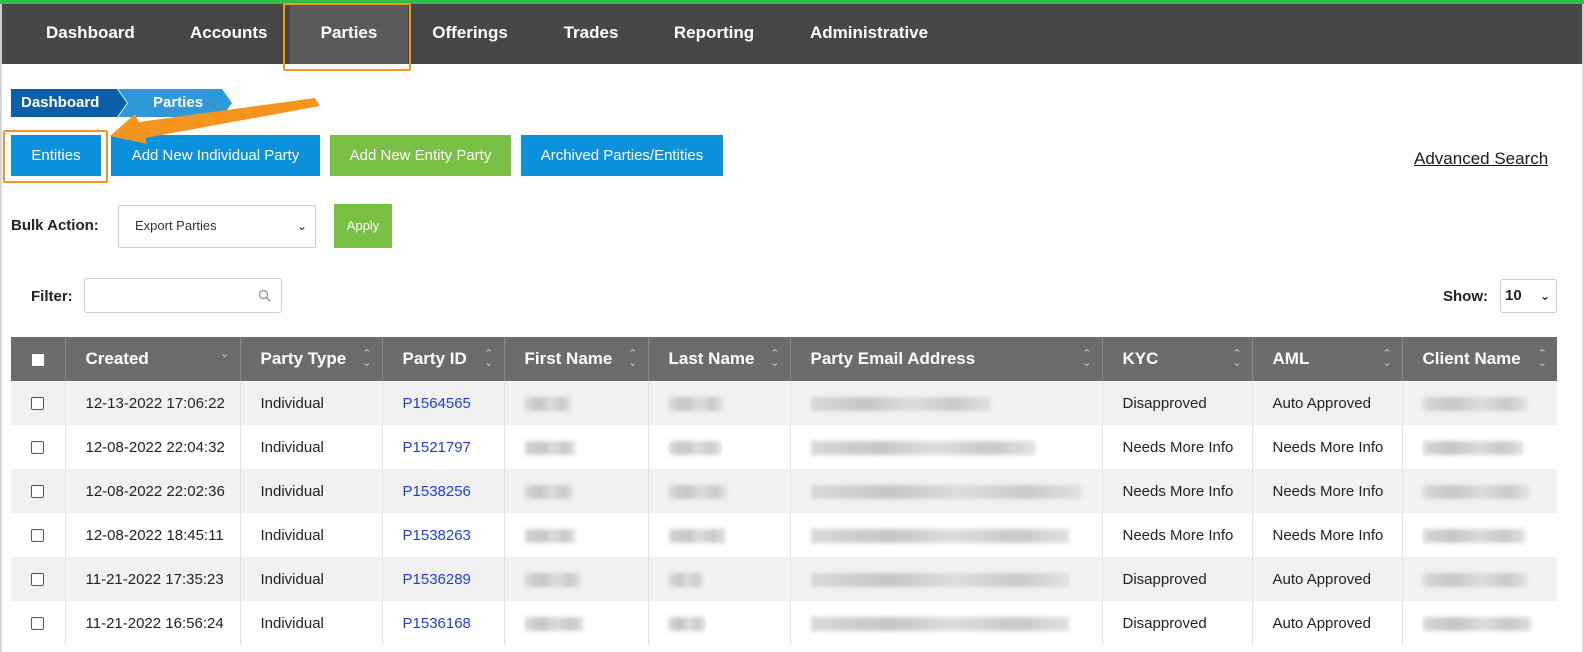  Describe the element at coordinates (153, 579) in the screenshot. I see `cell-created: 11-21-2022 17:35:23` at that location.